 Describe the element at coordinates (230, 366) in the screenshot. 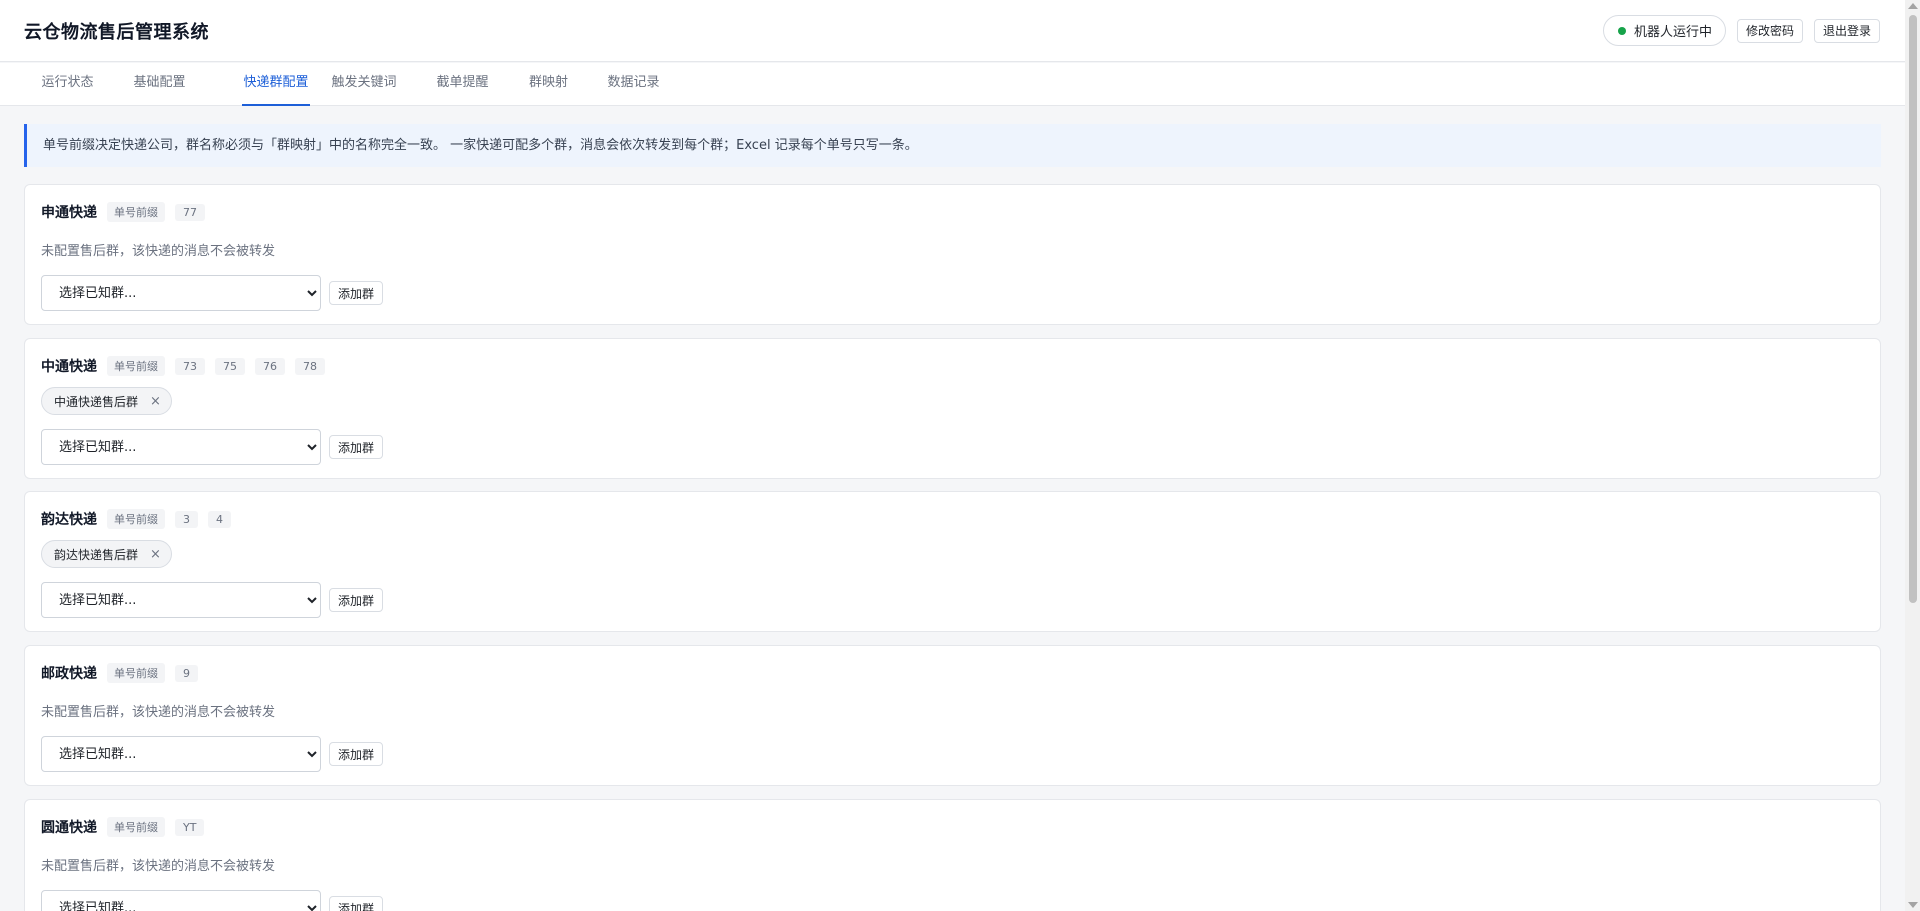

I see `prefix-tag: 75` at that location.